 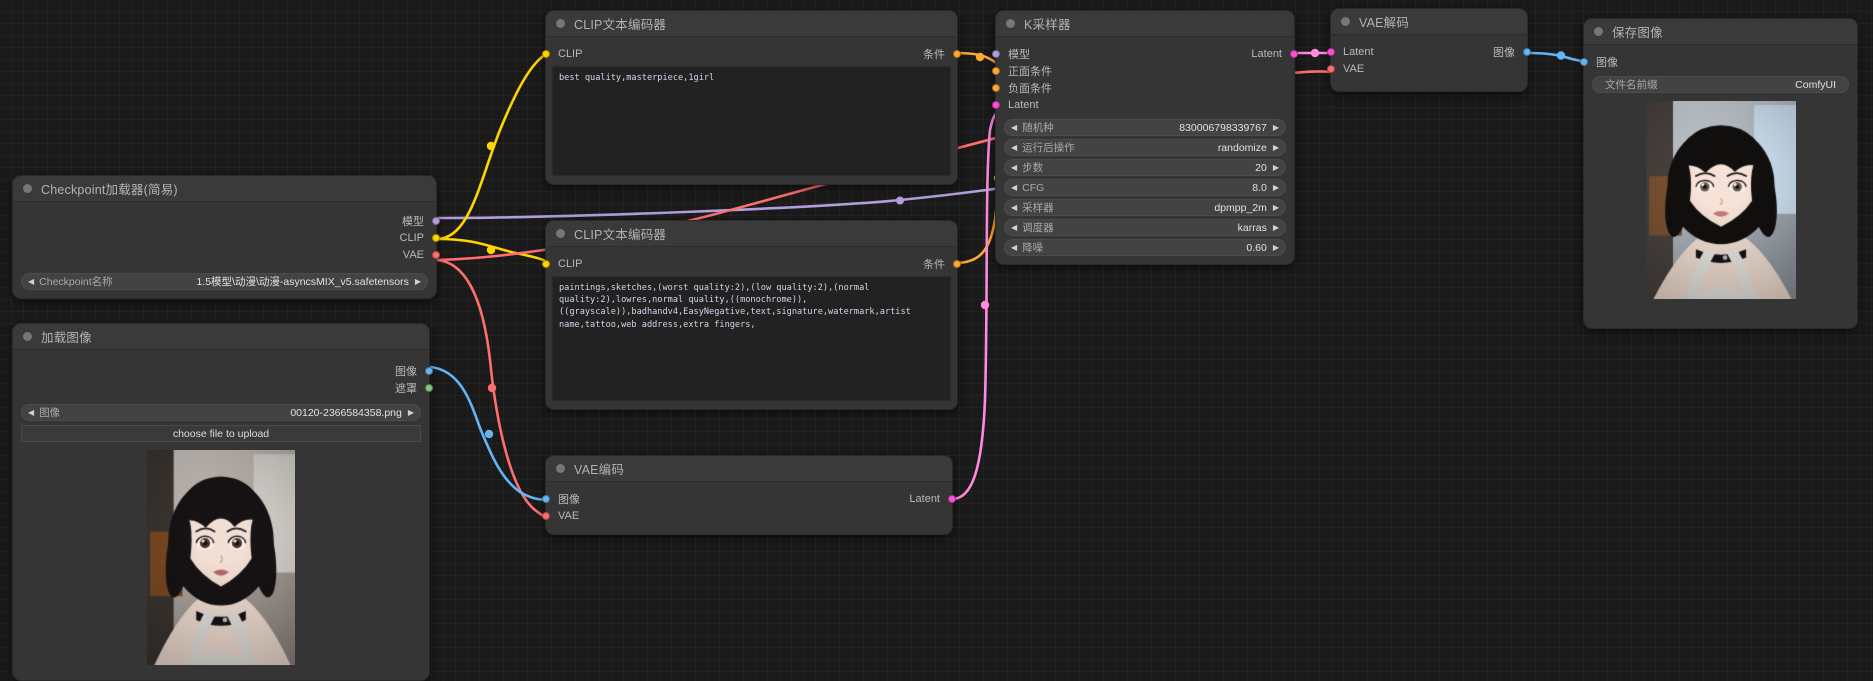 What do you see at coordinates (223, 387) in the screenshot?
I see `output-port-mask: 遮罩` at bounding box center [223, 387].